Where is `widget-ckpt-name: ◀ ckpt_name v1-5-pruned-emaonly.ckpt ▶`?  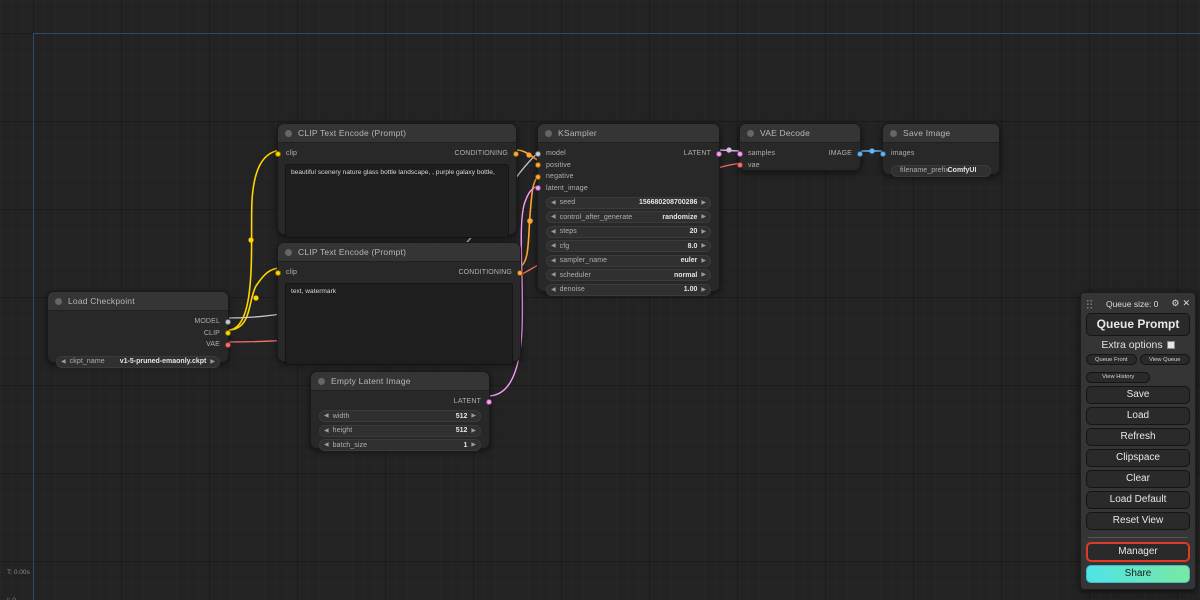 widget-ckpt-name: ◀ ckpt_name v1-5-pruned-emaonly.ckpt ▶ is located at coordinates (138, 361).